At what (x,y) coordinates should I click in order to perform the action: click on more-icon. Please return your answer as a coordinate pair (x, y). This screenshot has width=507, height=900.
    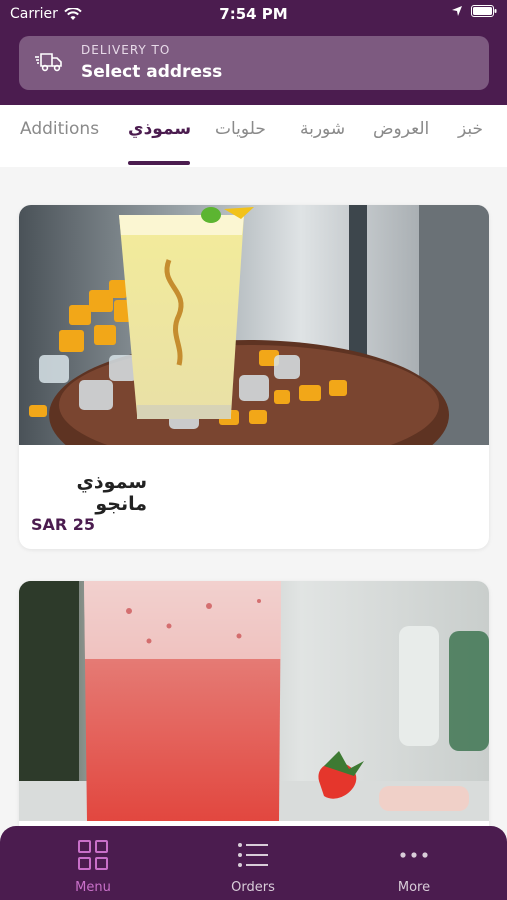
    Looking at the image, I should click on (414, 855).